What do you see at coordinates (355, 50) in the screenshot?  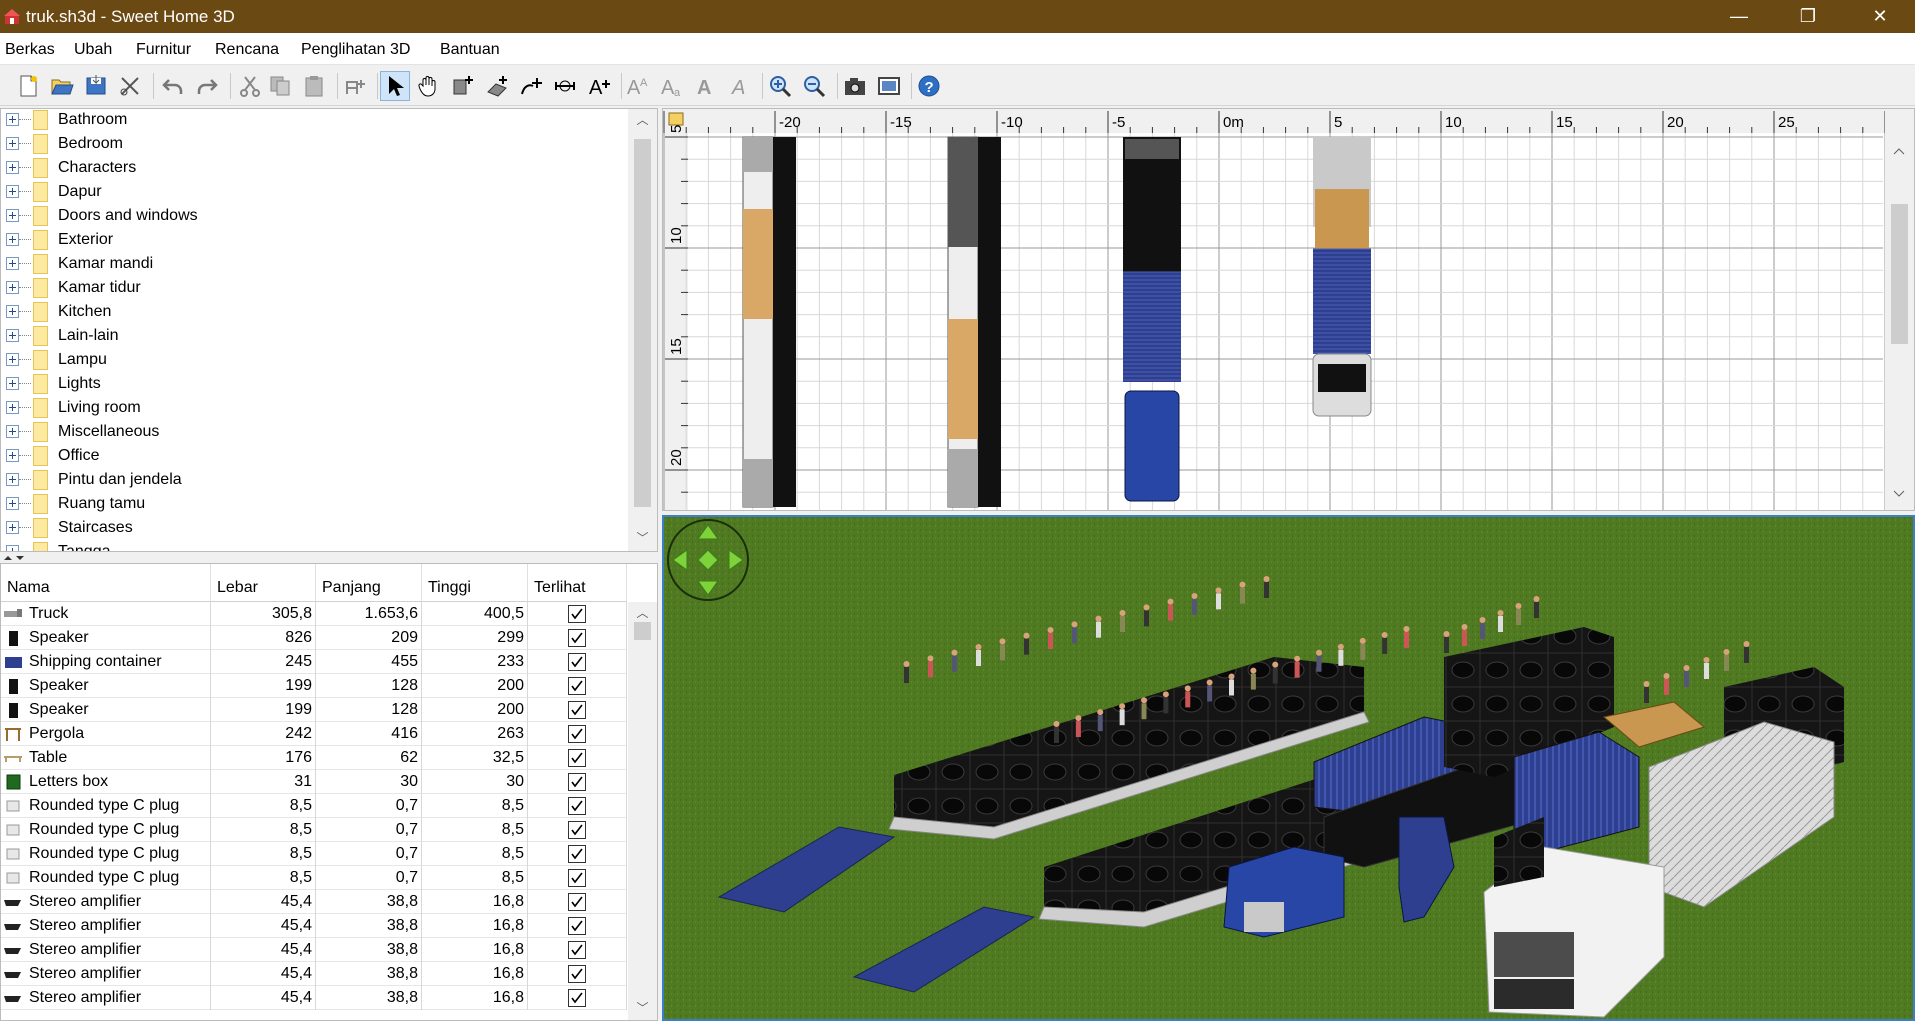 I see `menu-penglihatan-3d: Penglihatan 3D` at bounding box center [355, 50].